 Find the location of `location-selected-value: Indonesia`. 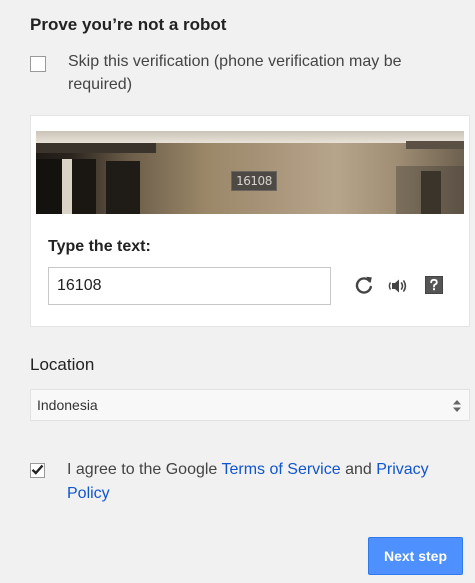

location-selected-value: Indonesia is located at coordinates (67, 405).